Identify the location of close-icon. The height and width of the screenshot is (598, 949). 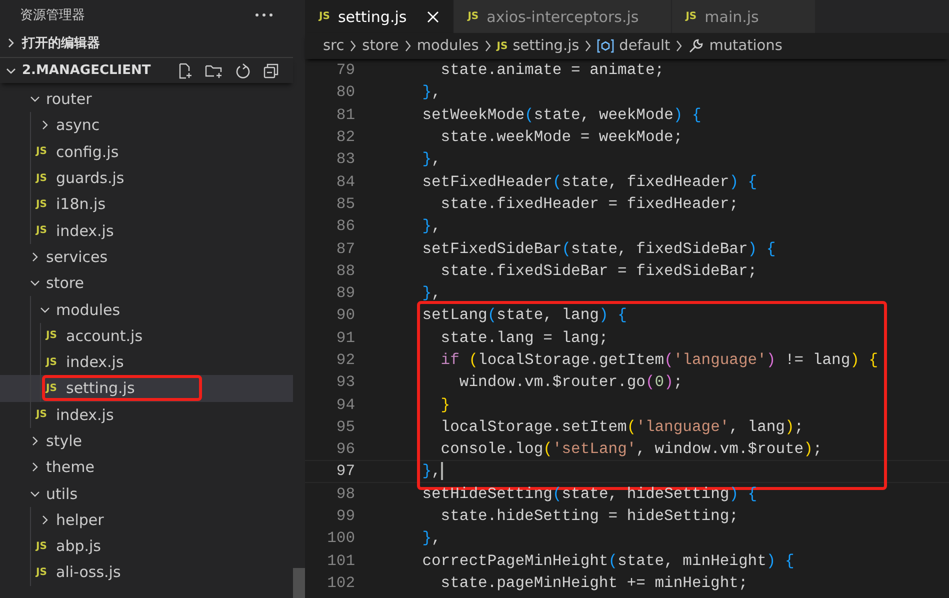
(432, 16).